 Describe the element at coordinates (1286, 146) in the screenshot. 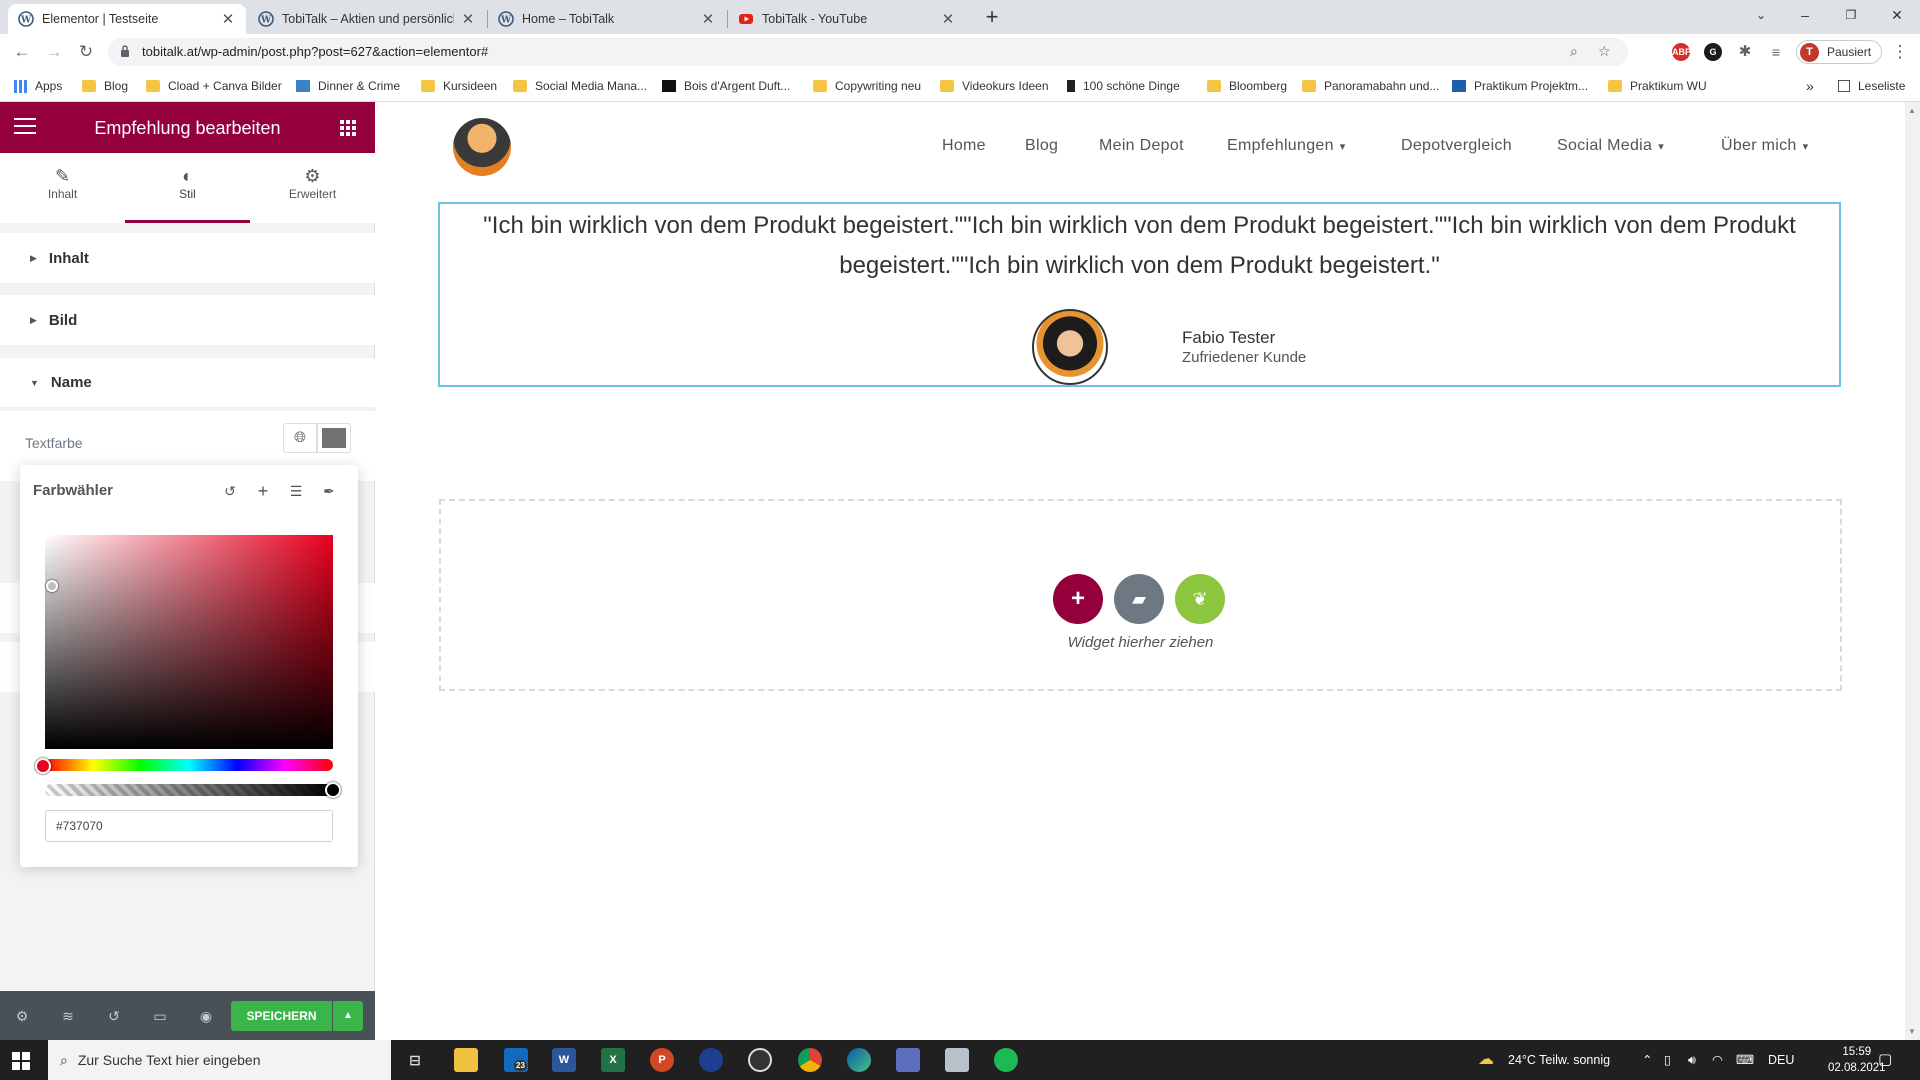

I see `nav-item-empfehlungen: Empfehlungen ▾` at that location.